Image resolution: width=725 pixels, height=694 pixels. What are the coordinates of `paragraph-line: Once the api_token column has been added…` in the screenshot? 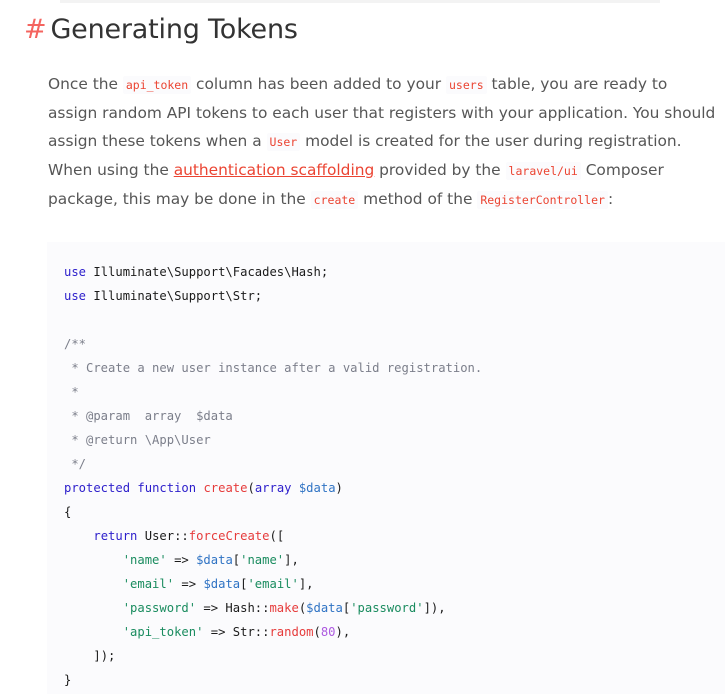 It's located at (382, 84).